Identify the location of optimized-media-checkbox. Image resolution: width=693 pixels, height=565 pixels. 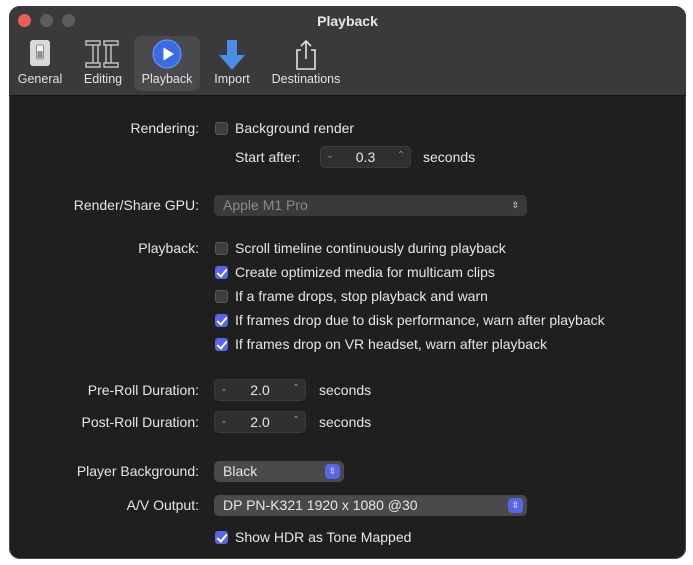
(221, 272).